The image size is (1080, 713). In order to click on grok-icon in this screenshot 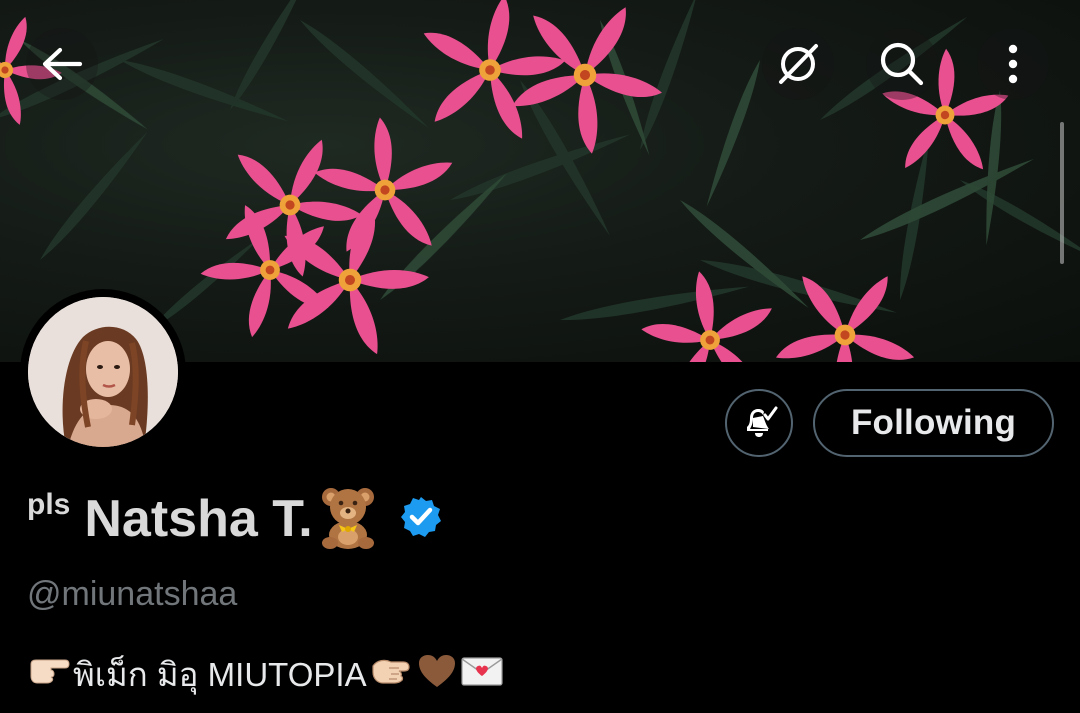, I will do `click(798, 64)`.